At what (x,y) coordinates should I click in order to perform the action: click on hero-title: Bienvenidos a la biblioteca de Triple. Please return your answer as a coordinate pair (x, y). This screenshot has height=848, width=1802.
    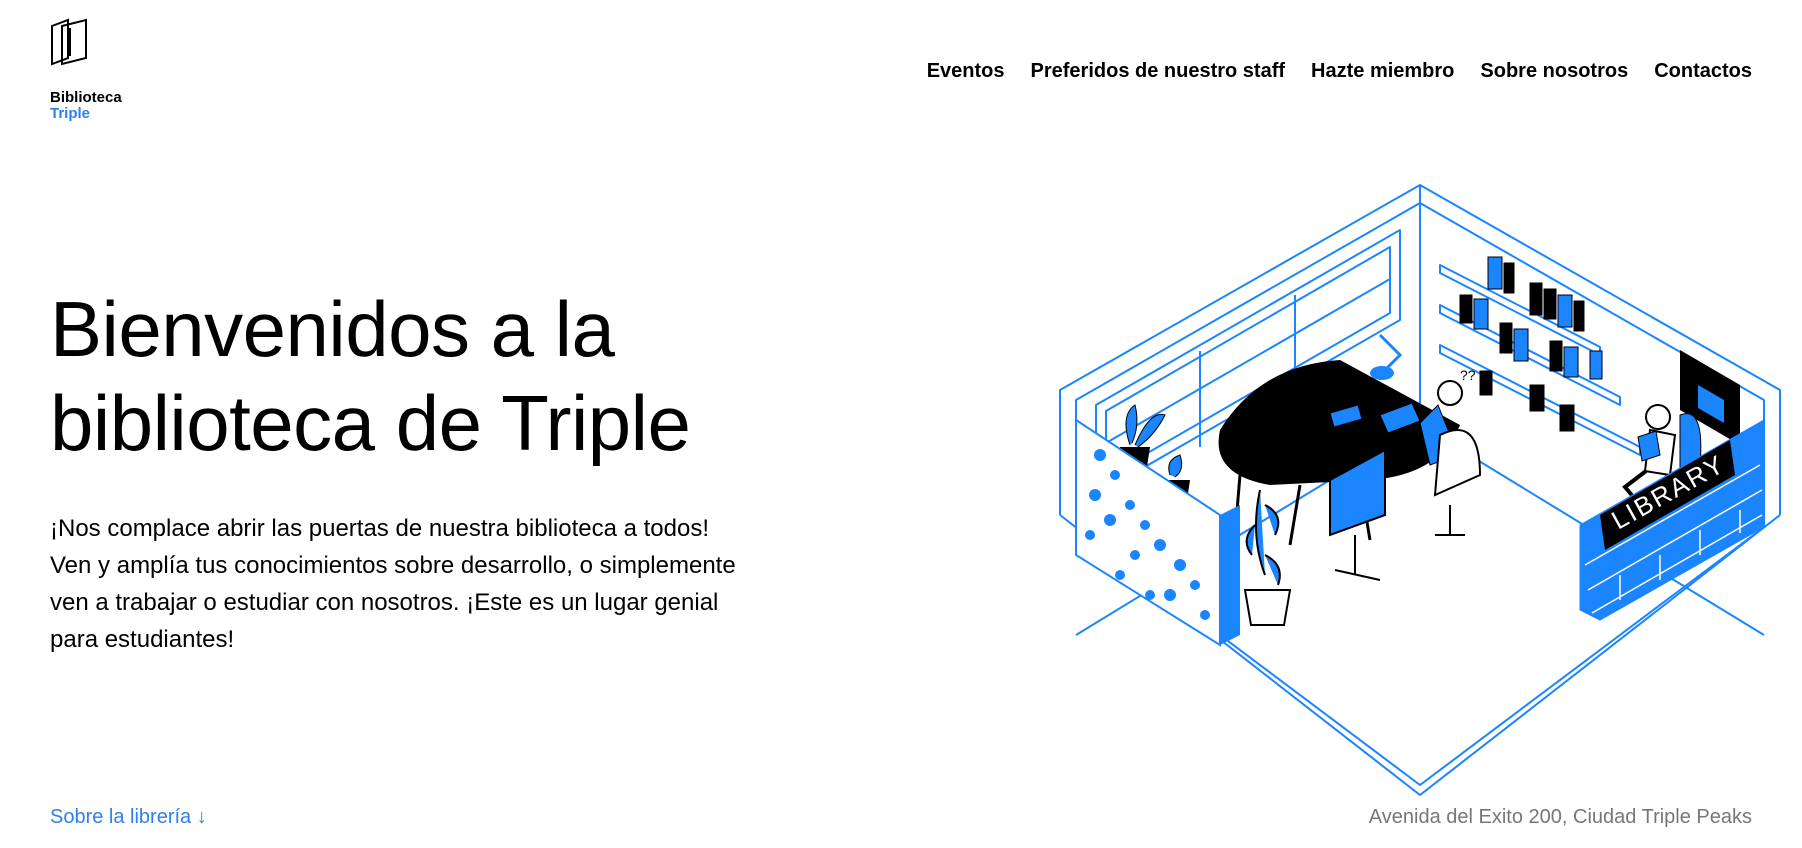
    Looking at the image, I should click on (370, 376).